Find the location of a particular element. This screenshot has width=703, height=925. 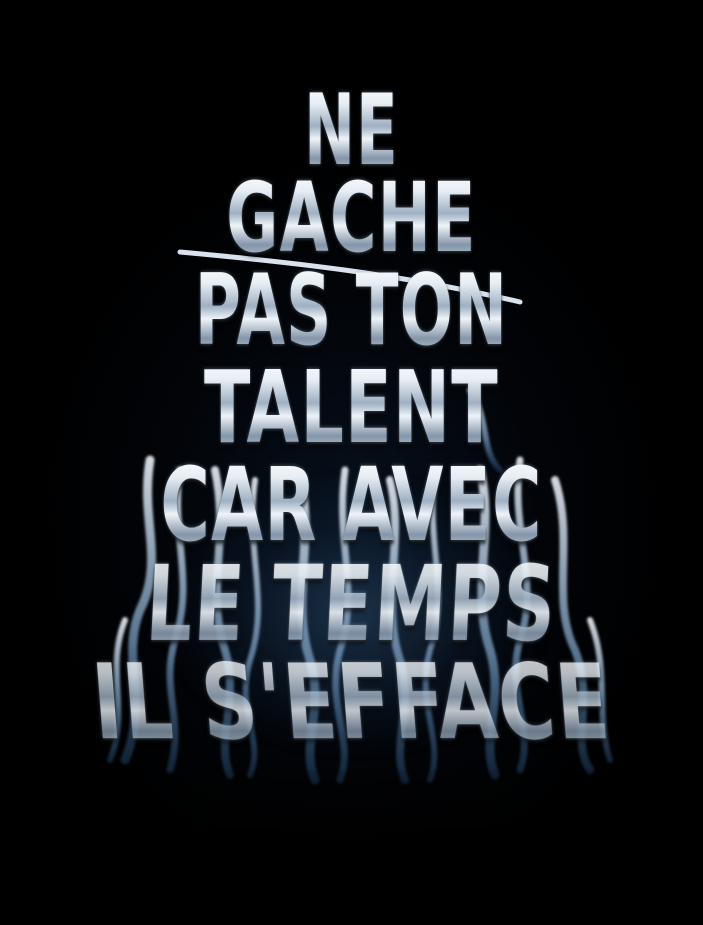

poster-line-2: GACHE is located at coordinates (352, 218).